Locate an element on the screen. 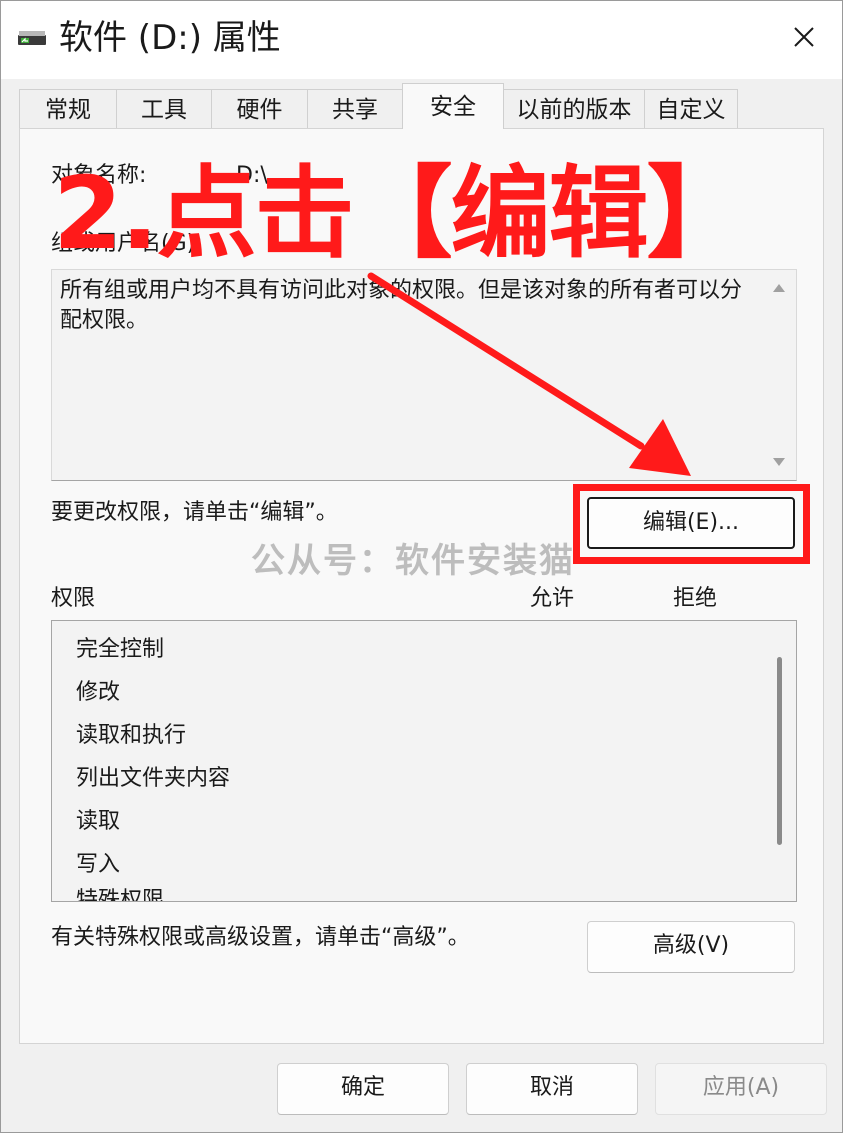 The height and width of the screenshot is (1133, 843). info-scrollbar is located at coordinates (780, 375).